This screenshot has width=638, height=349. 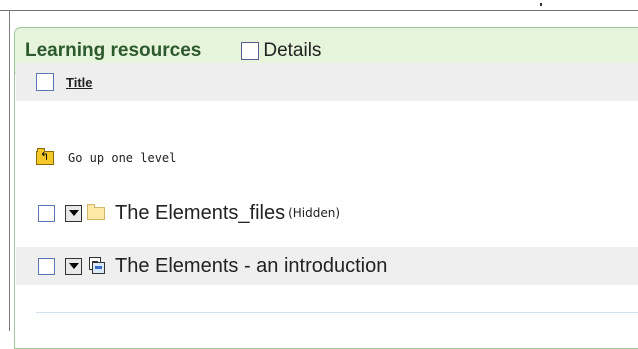 What do you see at coordinates (96, 211) in the screenshot?
I see `folder-icon` at bounding box center [96, 211].